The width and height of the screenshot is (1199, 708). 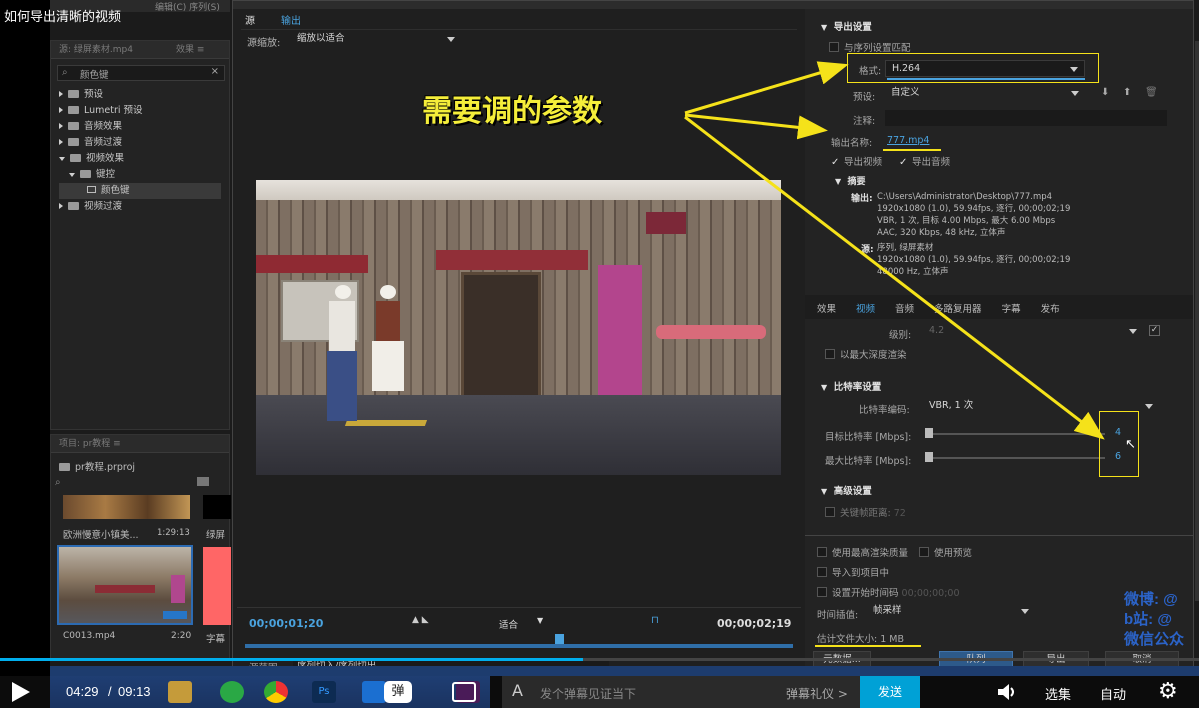 What do you see at coordinates (624, 671) in the screenshot?
I see `taskbar-strip` at bounding box center [624, 671].